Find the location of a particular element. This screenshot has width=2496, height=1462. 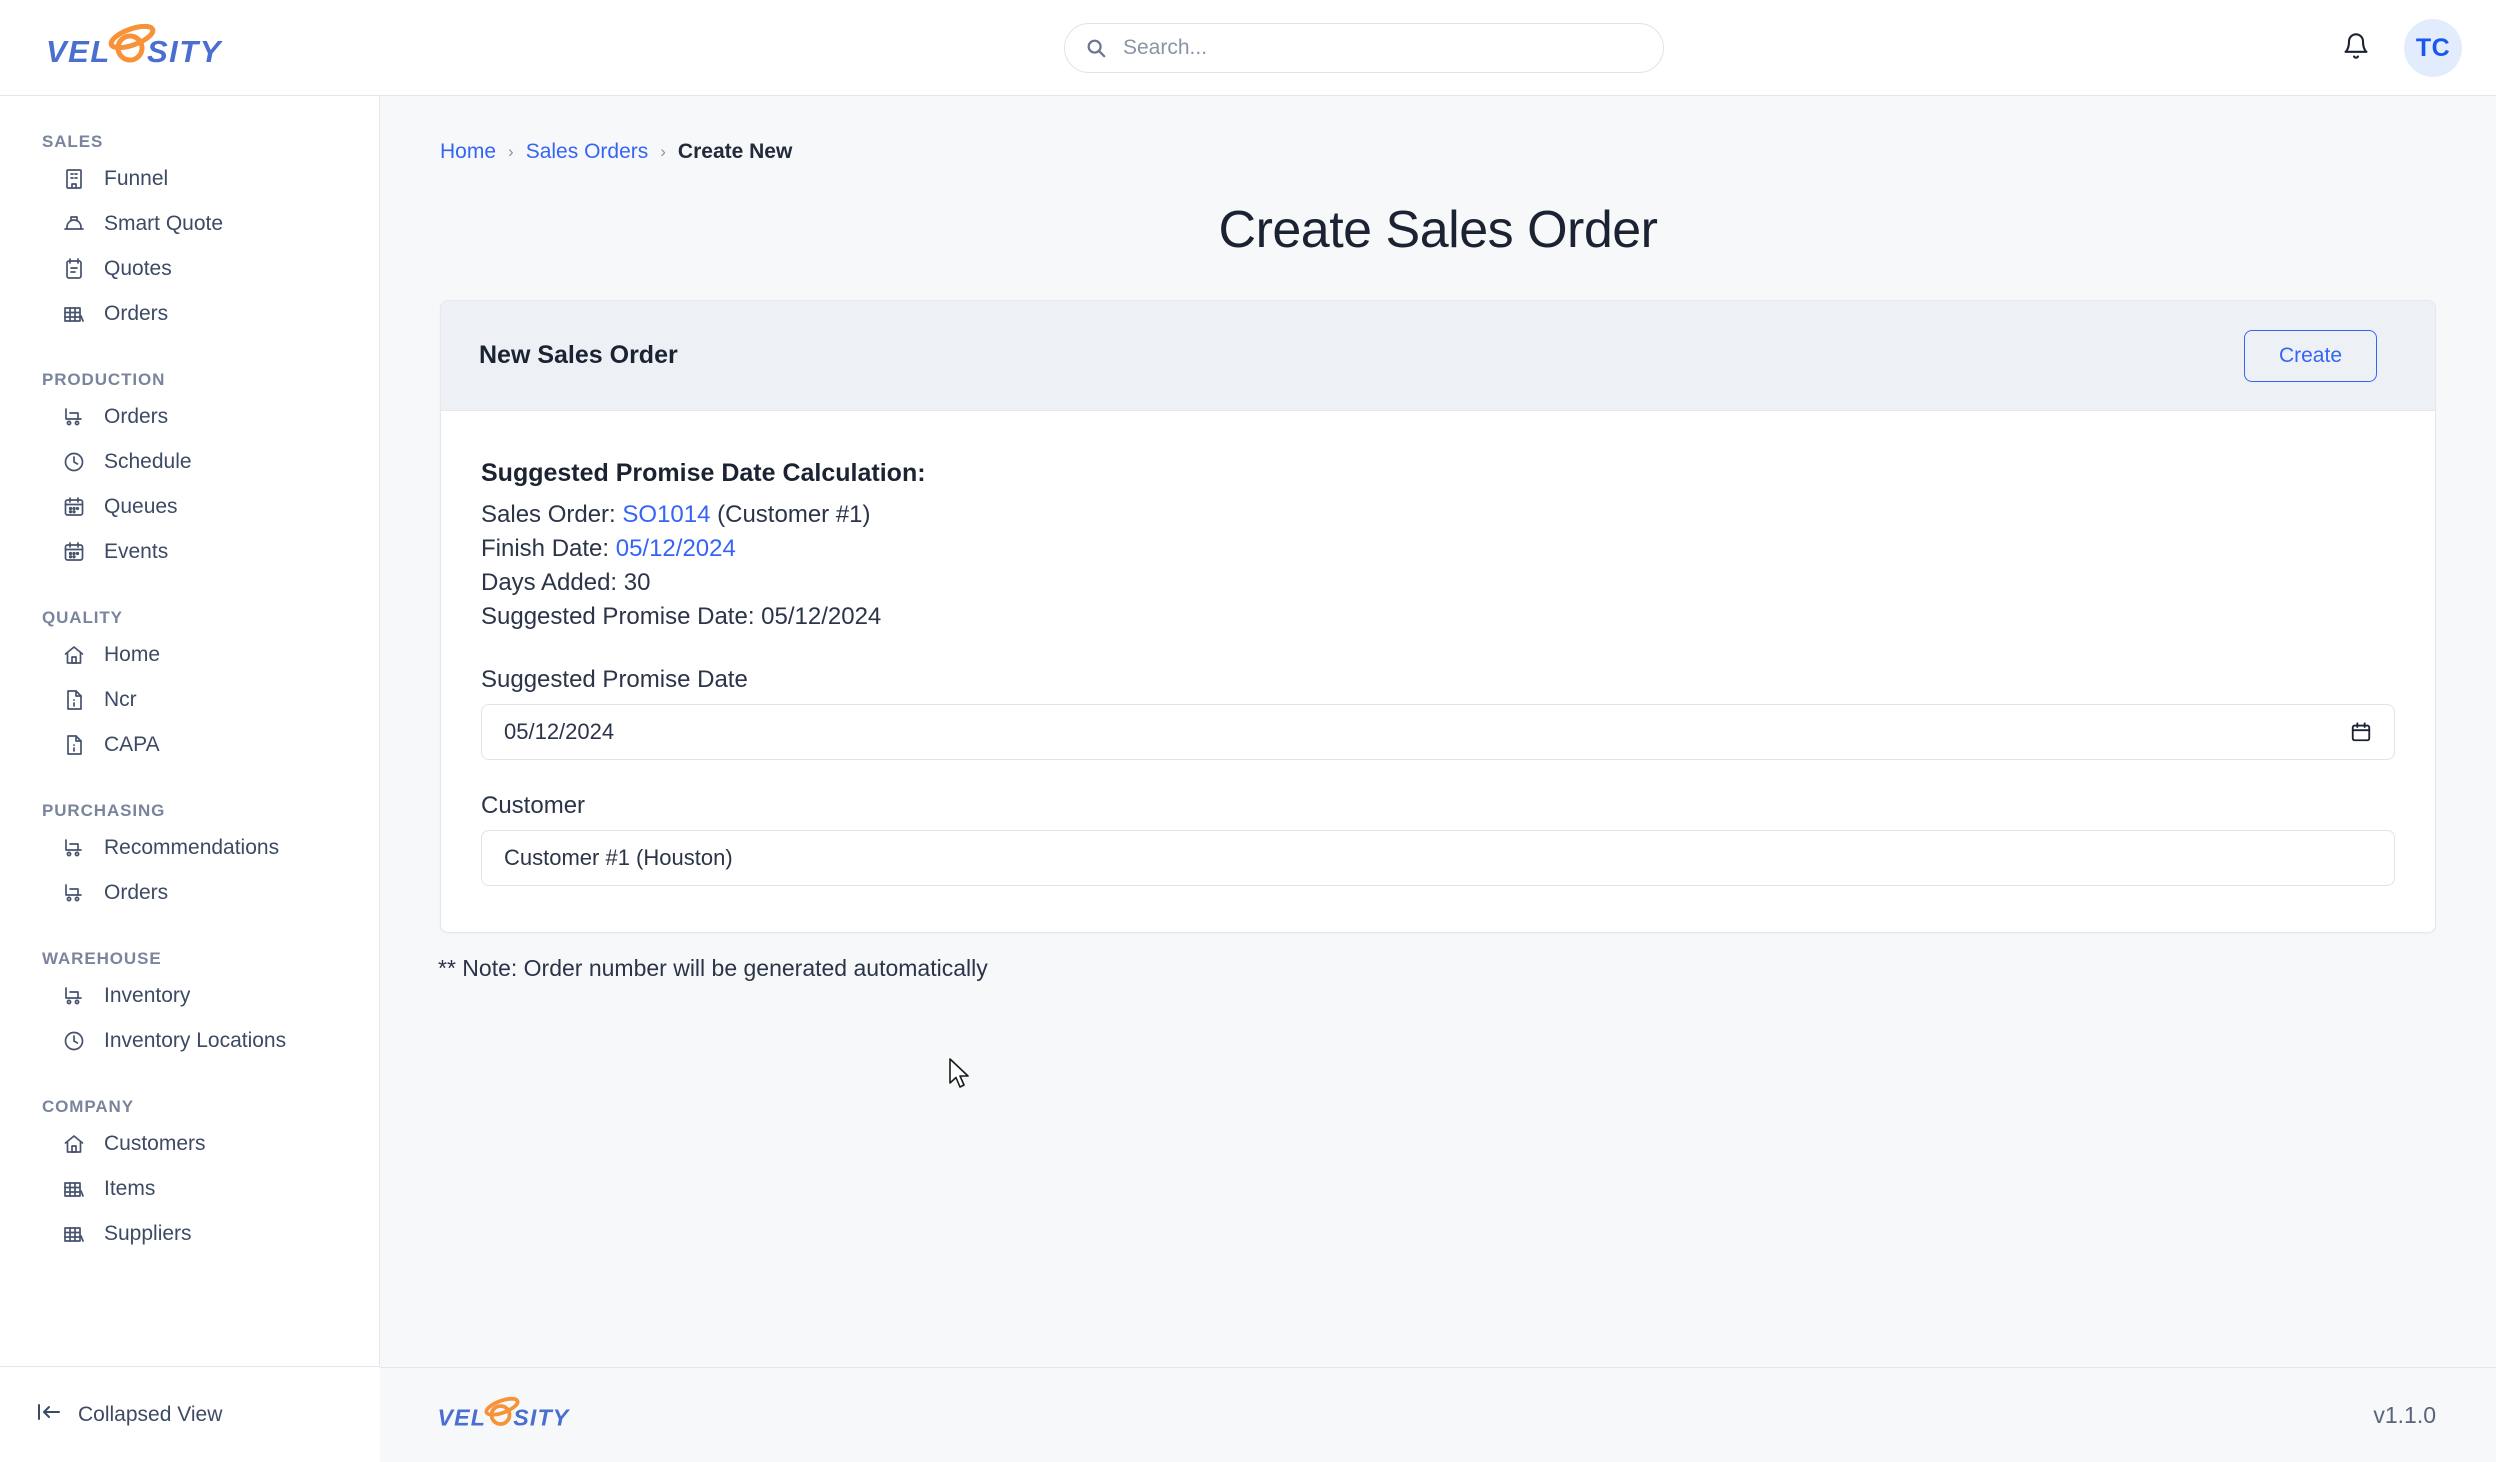

customer-value: Customer #1 (Houston) is located at coordinates (618, 858).